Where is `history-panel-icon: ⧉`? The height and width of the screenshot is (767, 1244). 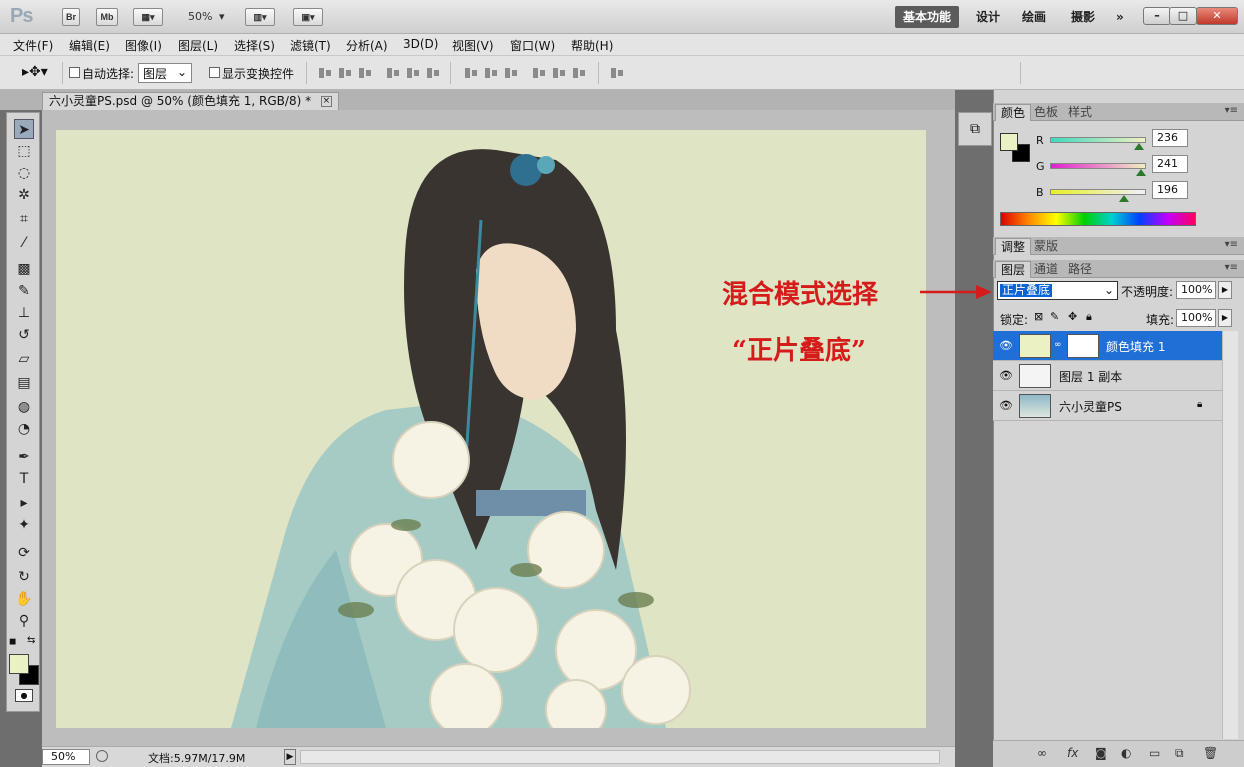 history-panel-icon: ⧉ is located at coordinates (975, 129).